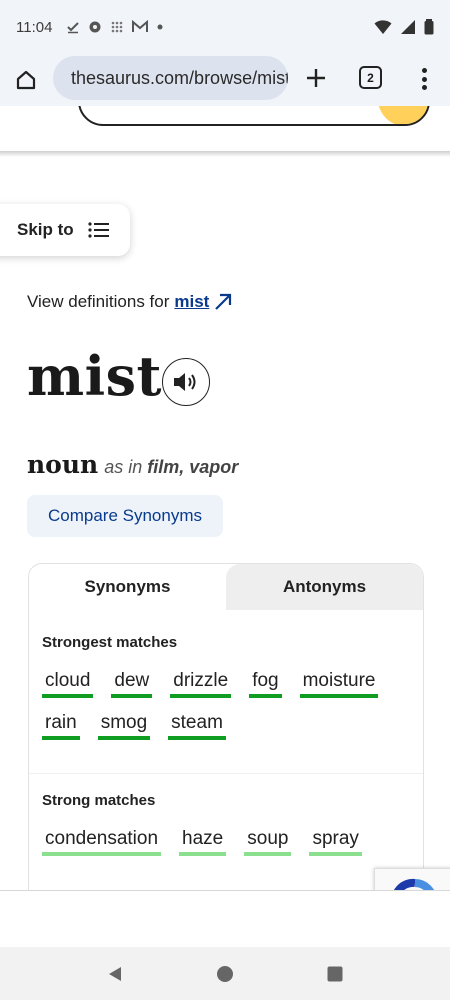  What do you see at coordinates (95, 27) in the screenshot?
I see `chat-icon` at bounding box center [95, 27].